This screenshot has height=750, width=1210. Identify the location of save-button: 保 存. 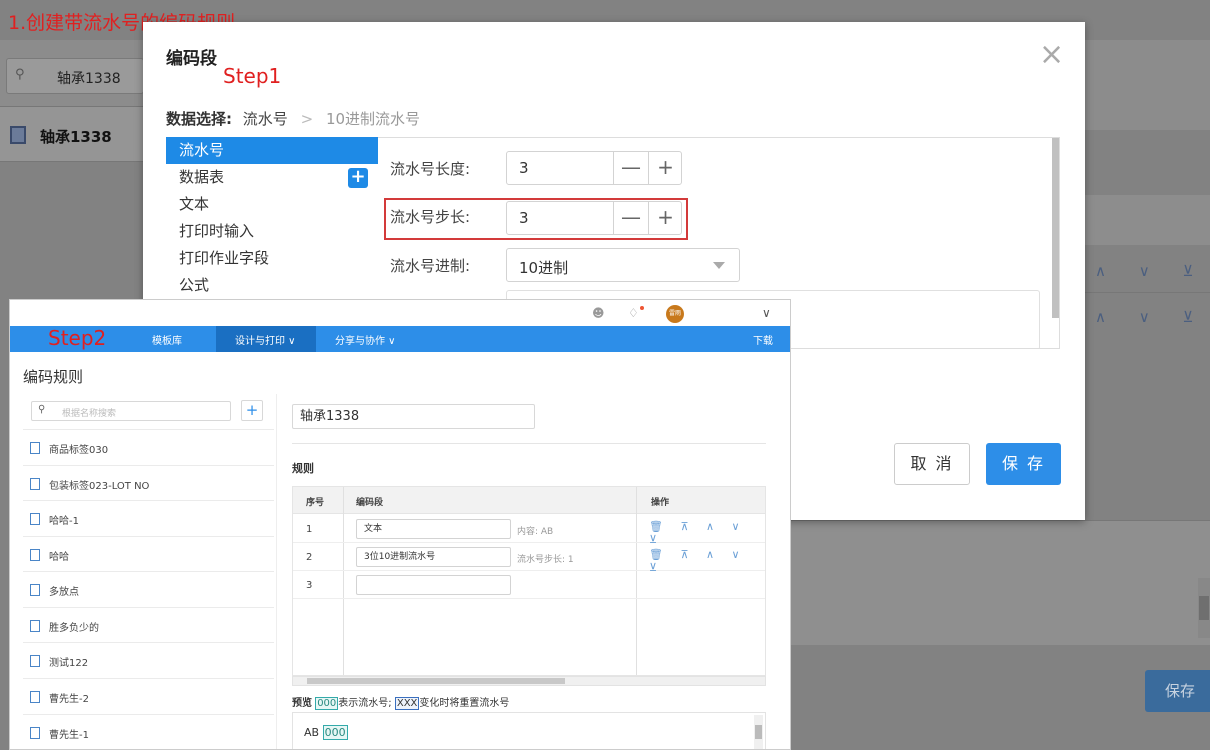
(1023, 464).